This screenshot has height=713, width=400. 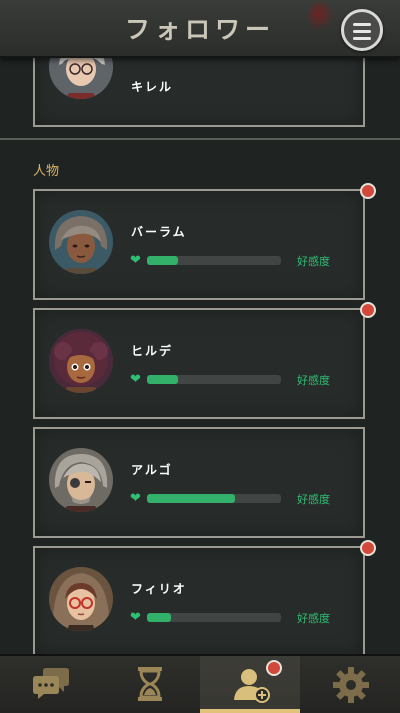 I want to click on nav-tab-time, so click(x=150, y=684).